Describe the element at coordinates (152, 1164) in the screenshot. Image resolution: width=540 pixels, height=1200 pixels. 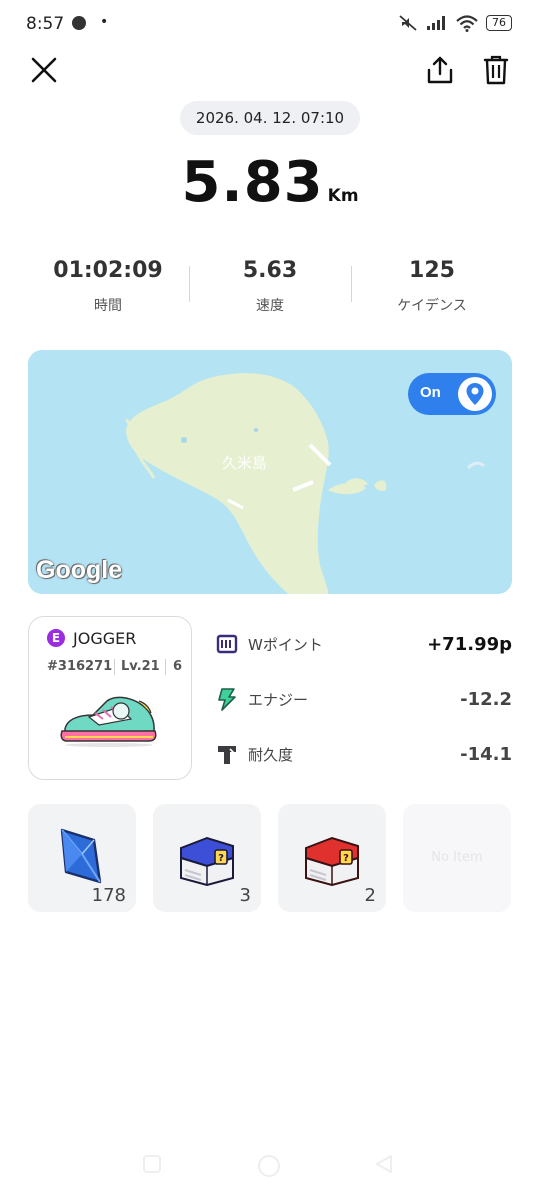
I see `recents-nav-icon` at that location.